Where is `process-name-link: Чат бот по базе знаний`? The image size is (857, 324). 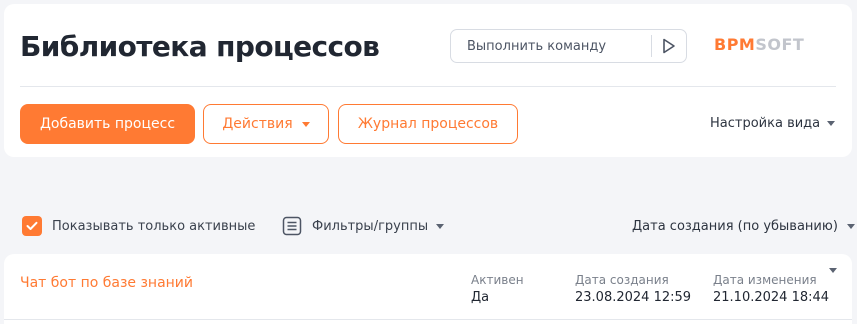
process-name-link: Чат бот по базе знаний is located at coordinates (106, 283).